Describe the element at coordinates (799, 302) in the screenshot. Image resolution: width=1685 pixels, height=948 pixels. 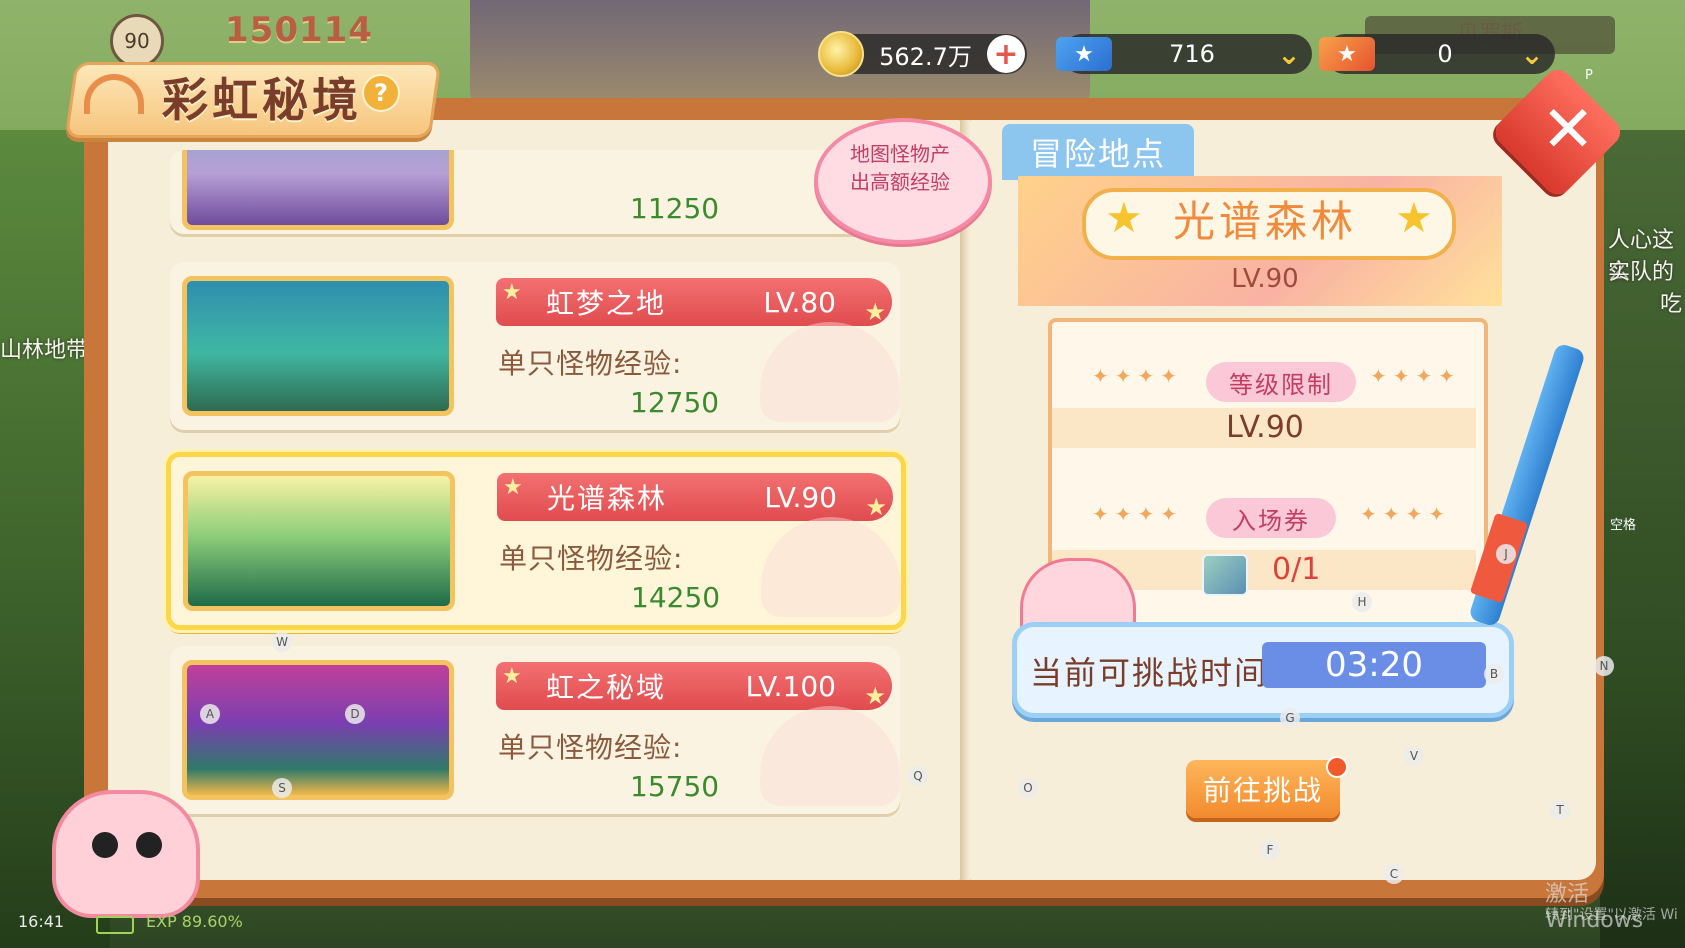
I see `area-level: LV.80` at that location.